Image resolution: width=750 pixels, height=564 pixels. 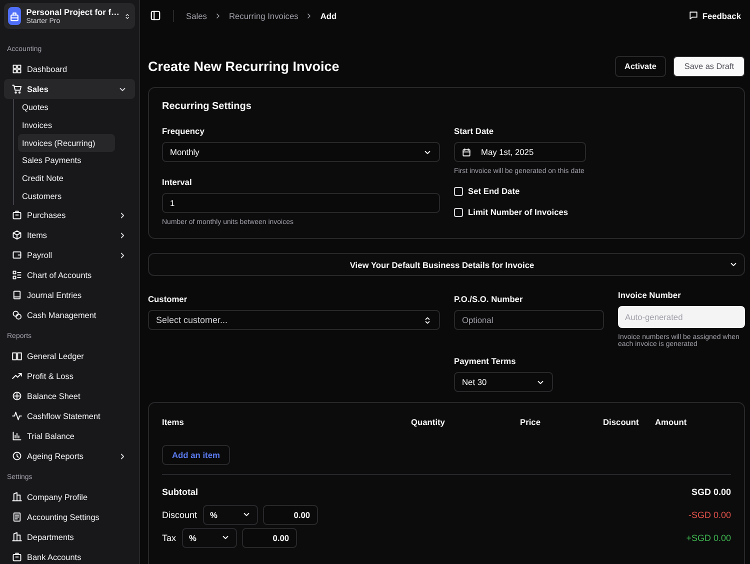 I want to click on totals-label: Tax, so click(x=169, y=537).